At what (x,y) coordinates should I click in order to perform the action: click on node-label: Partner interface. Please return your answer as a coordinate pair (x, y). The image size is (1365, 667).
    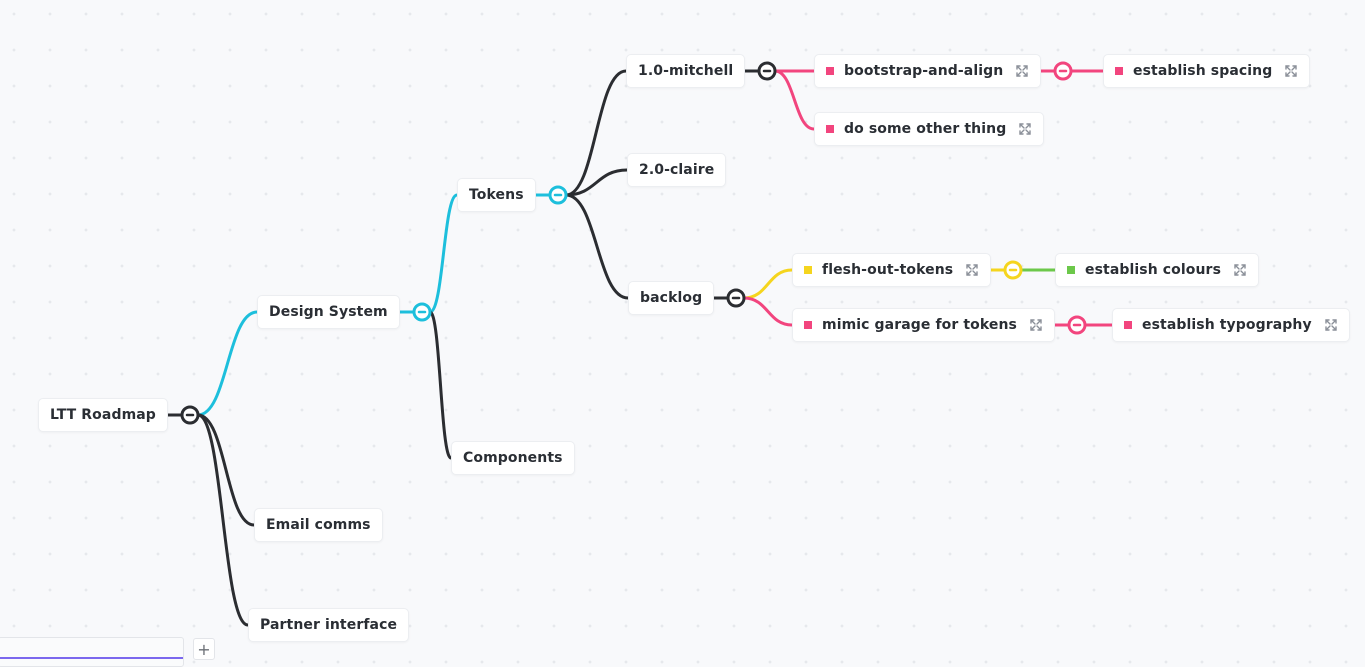
    Looking at the image, I should click on (329, 625).